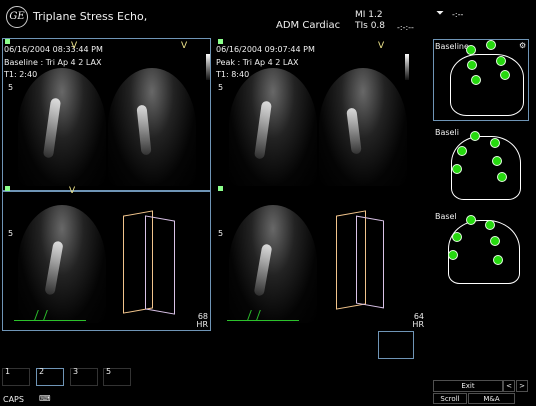  What do you see at coordinates (11, 87) in the screenshot?
I see `left-depth-marker-top: 5` at bounding box center [11, 87].